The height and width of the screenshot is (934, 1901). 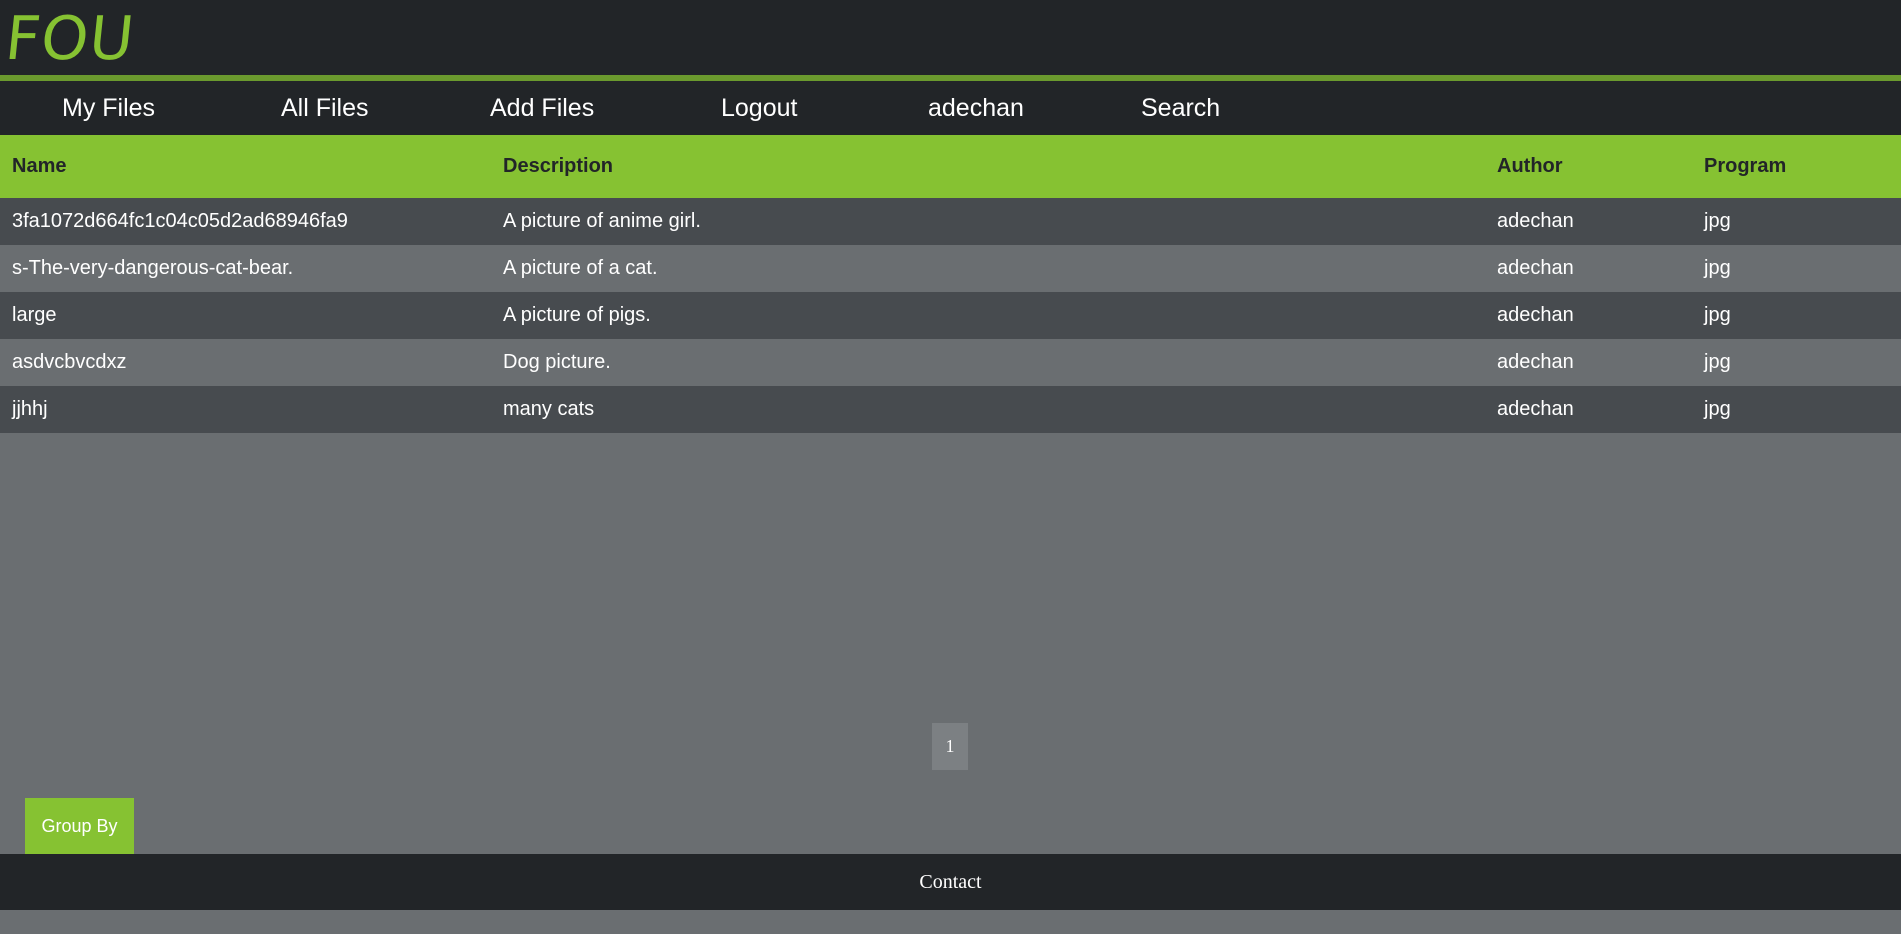 I want to click on contact-link: Contact, so click(x=950, y=882).